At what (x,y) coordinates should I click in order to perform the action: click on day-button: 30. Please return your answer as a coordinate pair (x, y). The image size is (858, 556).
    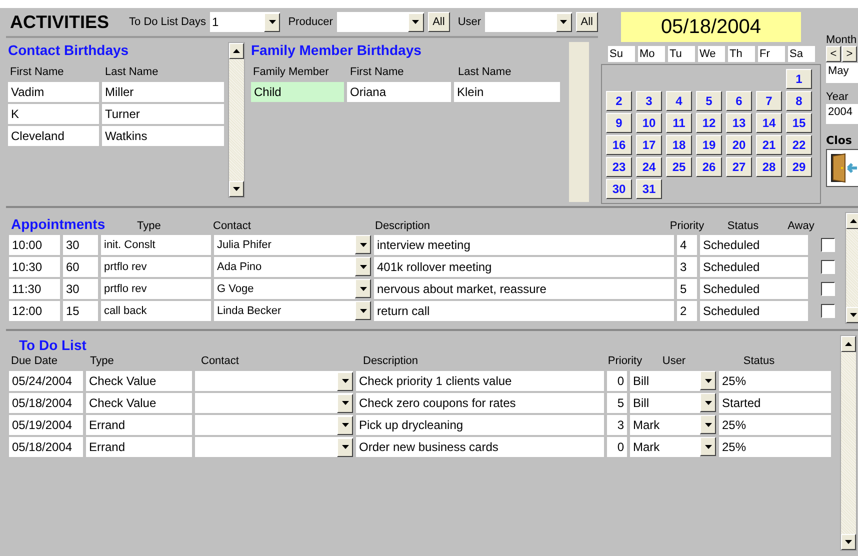
    Looking at the image, I should click on (619, 189).